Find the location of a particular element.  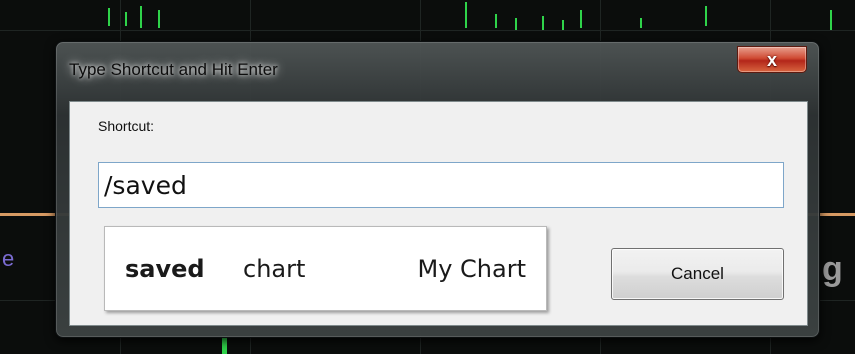

shortcut-input is located at coordinates (441, 185).